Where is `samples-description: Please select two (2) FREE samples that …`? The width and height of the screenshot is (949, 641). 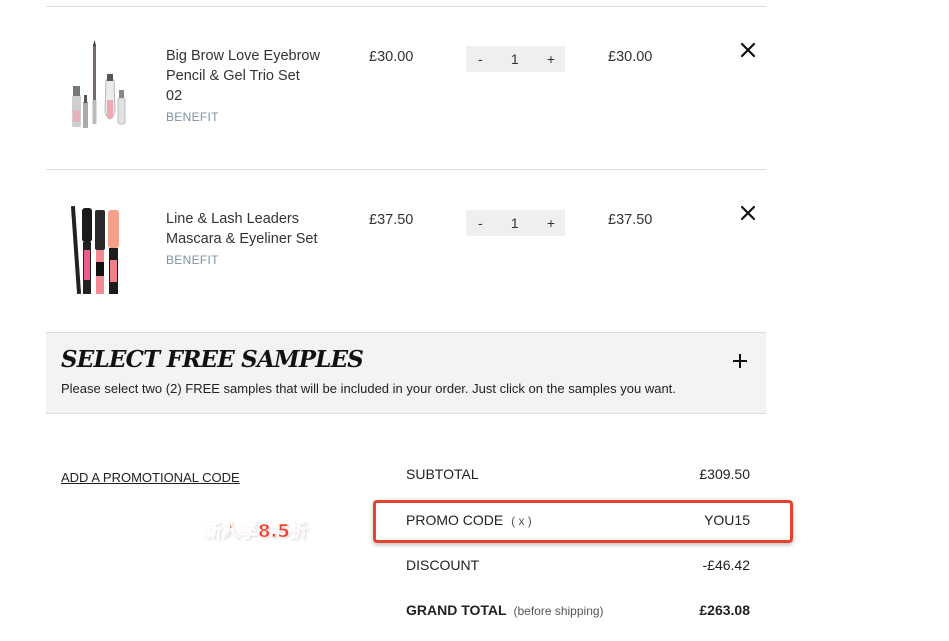 samples-description: Please select two (2) FREE samples that … is located at coordinates (368, 388).